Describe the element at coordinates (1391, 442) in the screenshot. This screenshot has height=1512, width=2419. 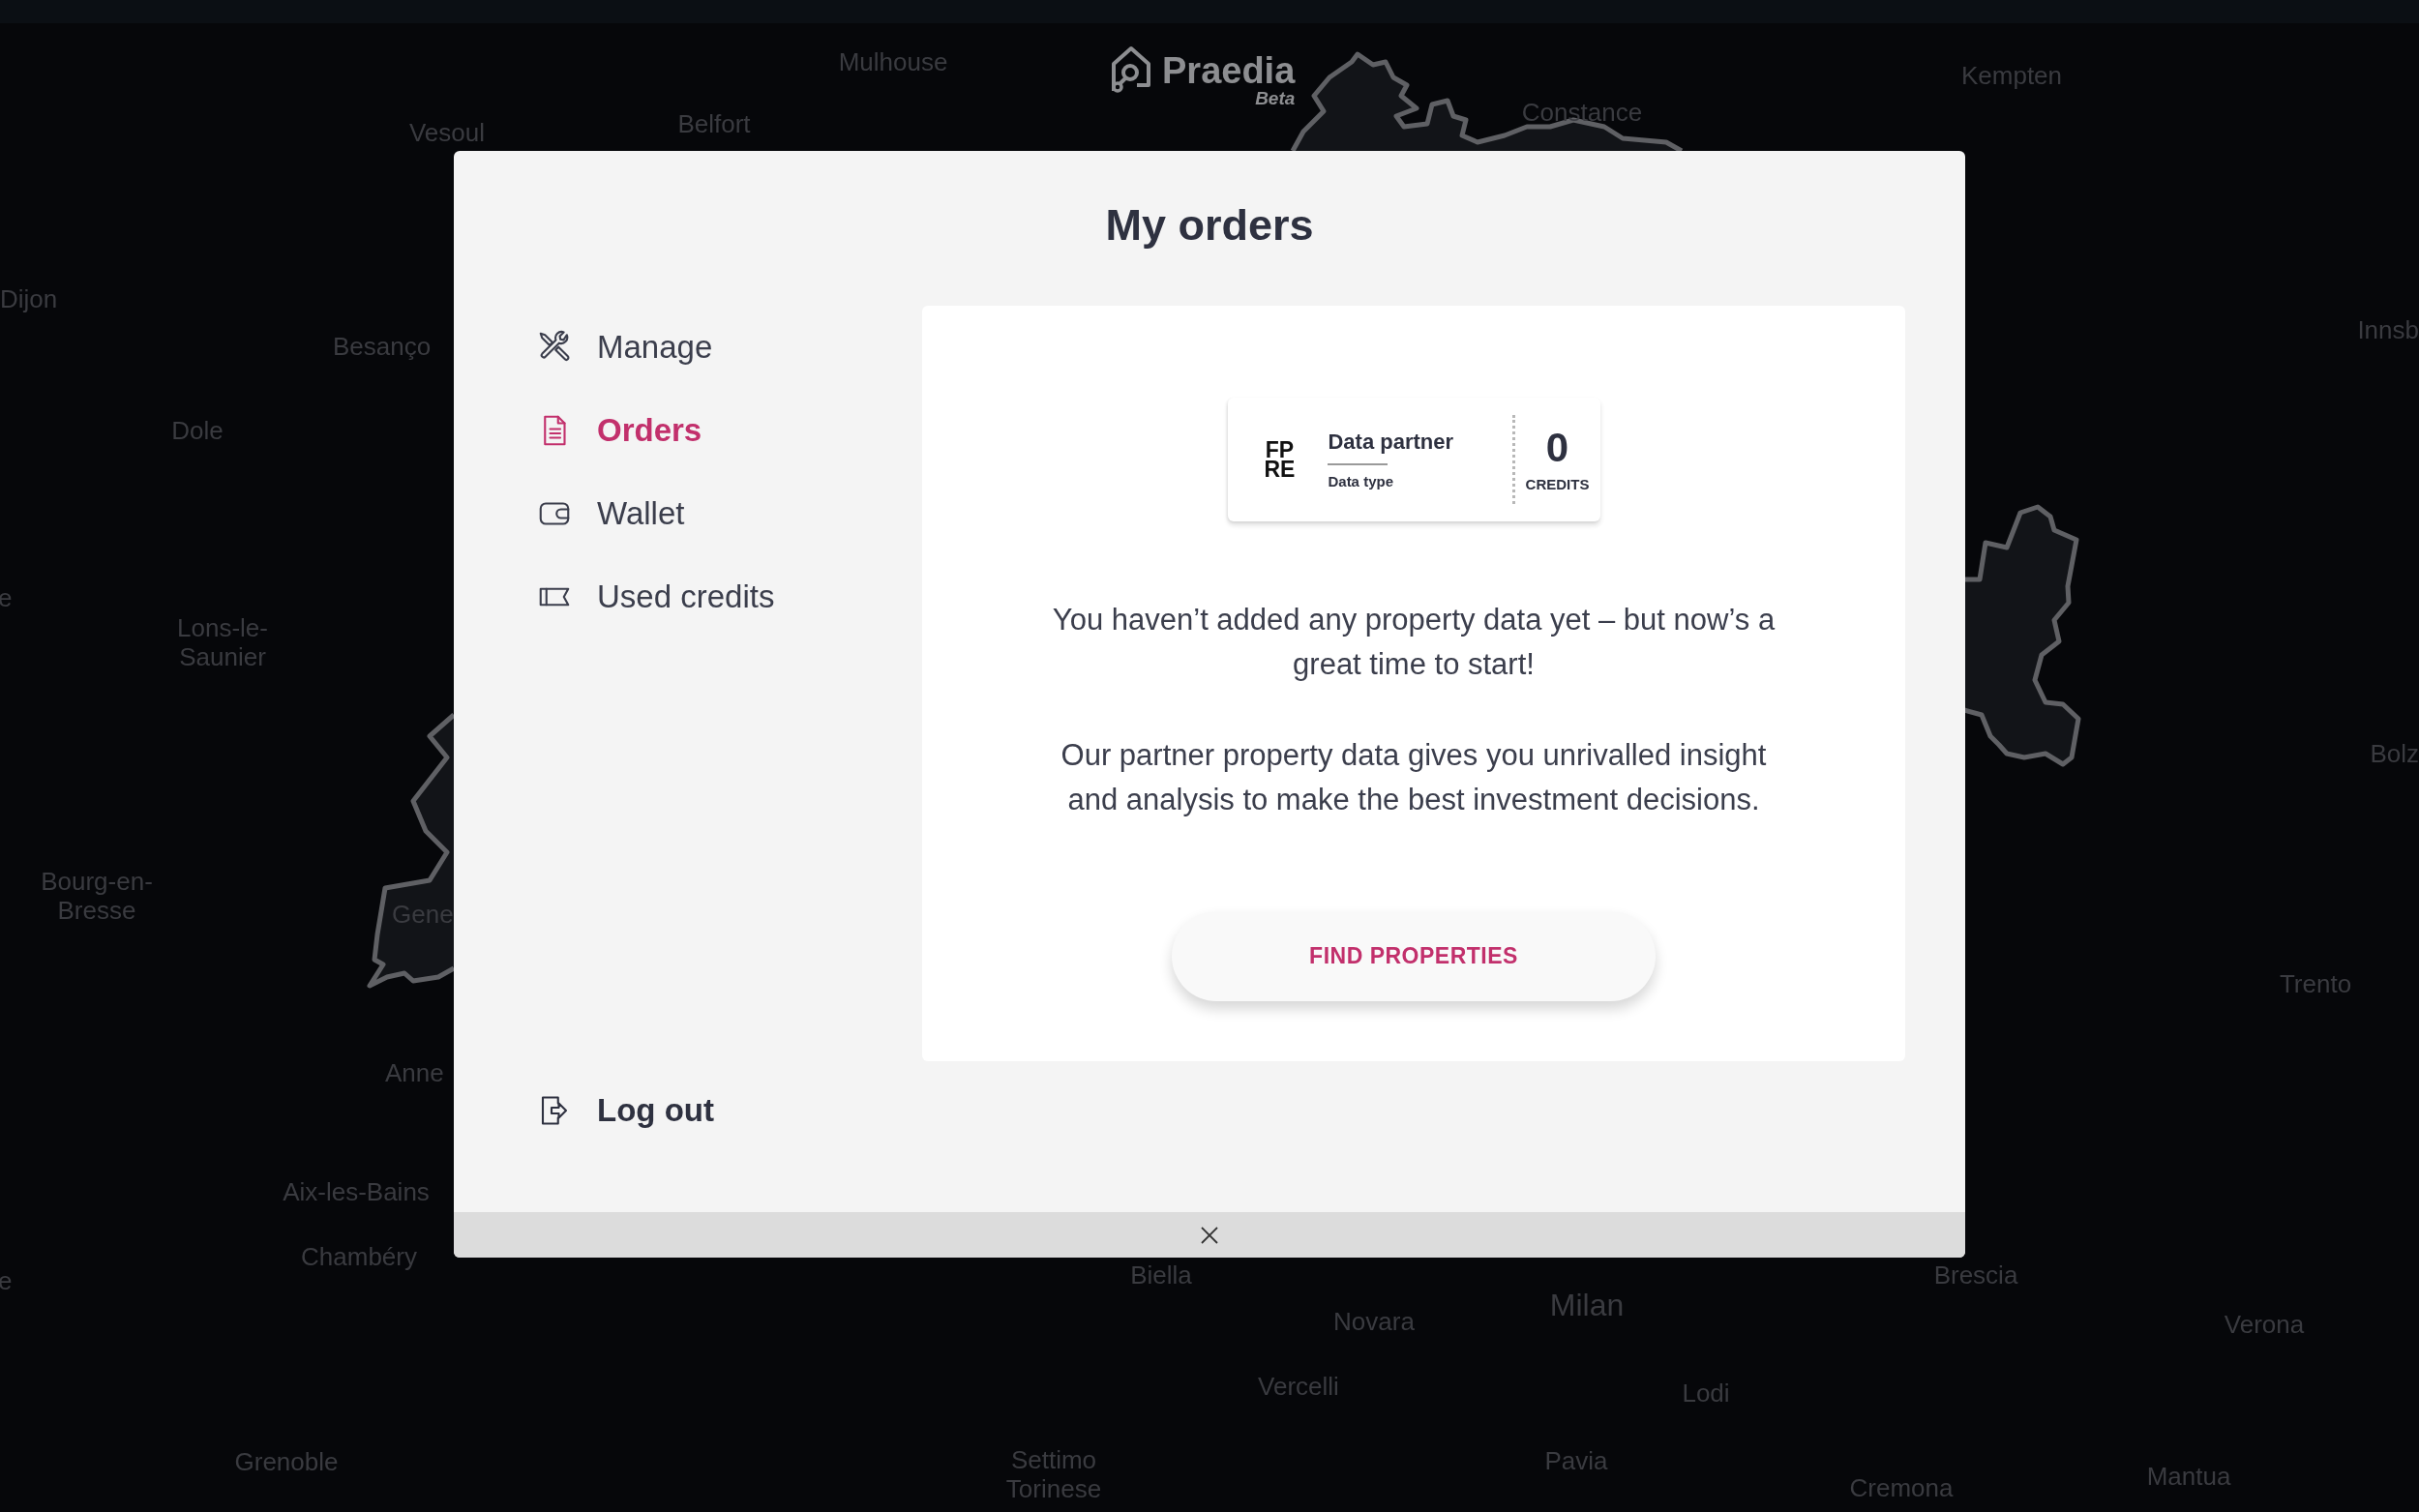
I see `partner-name: Data partner` at that location.